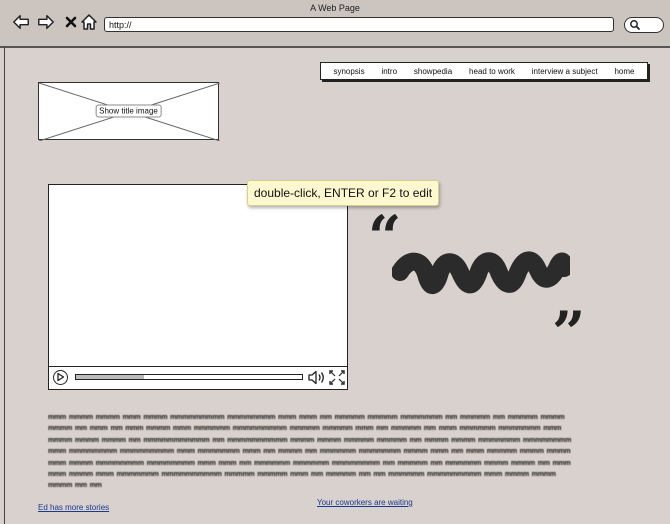 The width and height of the screenshot is (670, 524). Describe the element at coordinates (46, 22) in the screenshot. I see `forward-arrow-icon` at that location.